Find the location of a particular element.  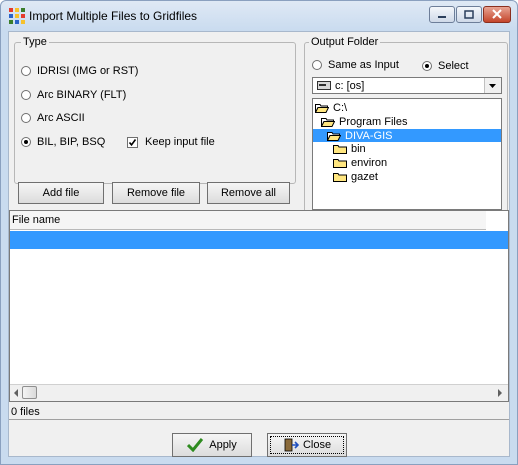

radio-bil-bip-bsq-label: BIL, BIP, BSQ is located at coordinates (71, 142).